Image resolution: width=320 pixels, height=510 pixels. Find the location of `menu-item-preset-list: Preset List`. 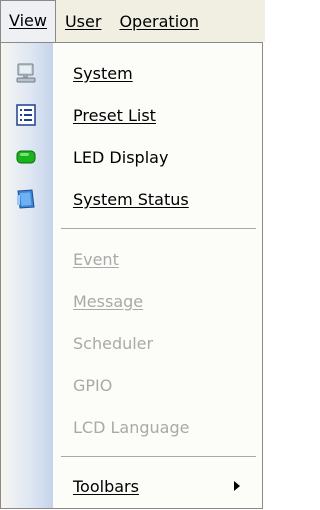

menu-item-preset-list: Preset List is located at coordinates (131, 115).